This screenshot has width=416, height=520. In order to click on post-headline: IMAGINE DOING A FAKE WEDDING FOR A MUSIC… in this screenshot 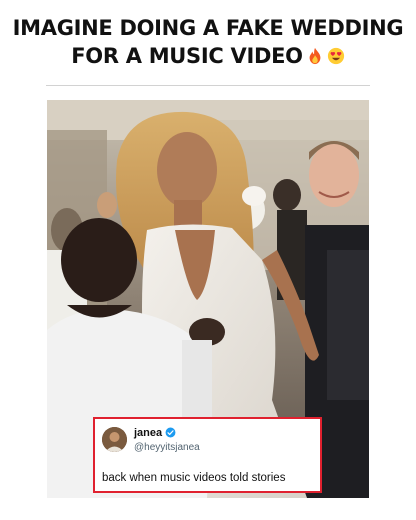, I will do `click(208, 42)`.